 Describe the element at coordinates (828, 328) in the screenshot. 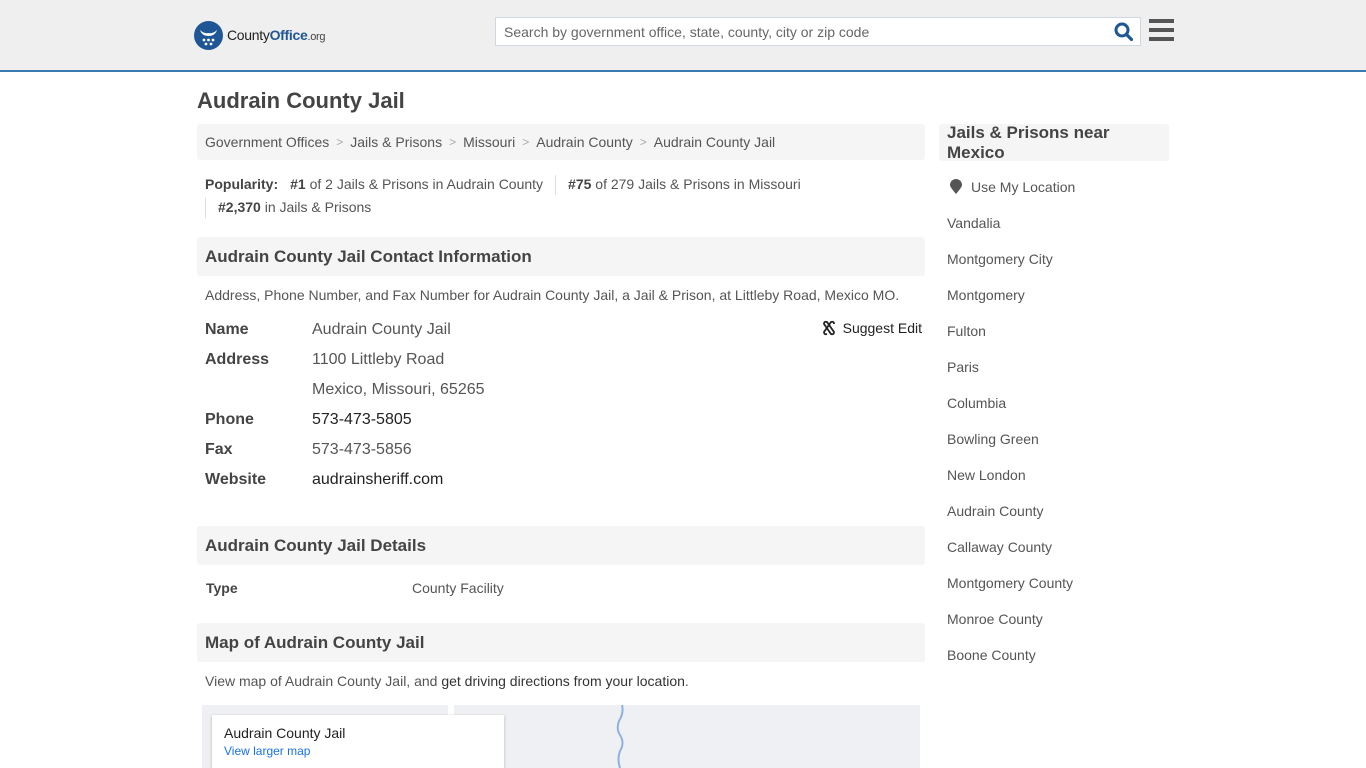

I see `edit-broken-link-icon` at that location.